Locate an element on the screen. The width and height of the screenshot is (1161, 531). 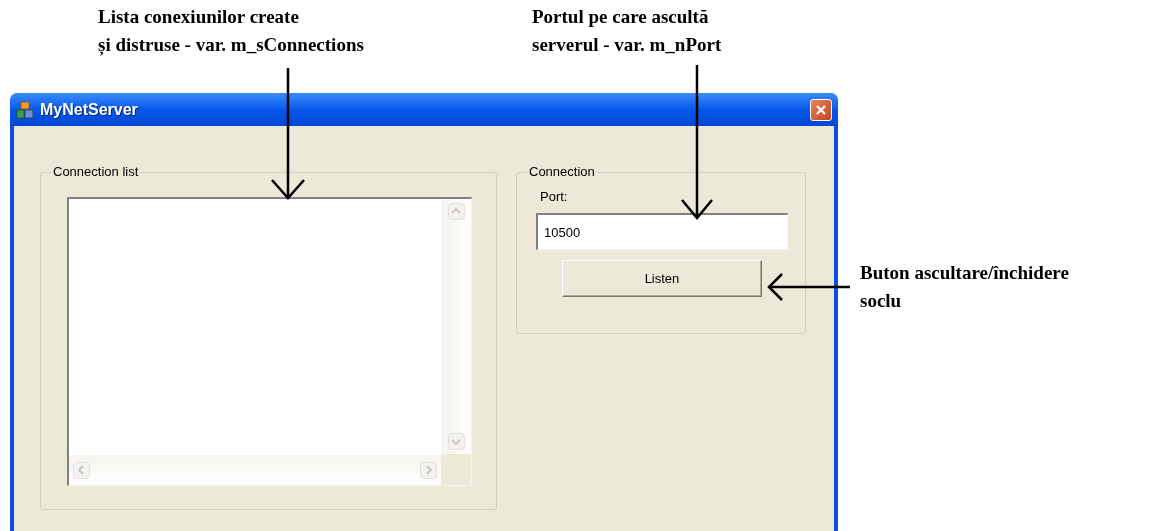
close-button is located at coordinates (821, 109).